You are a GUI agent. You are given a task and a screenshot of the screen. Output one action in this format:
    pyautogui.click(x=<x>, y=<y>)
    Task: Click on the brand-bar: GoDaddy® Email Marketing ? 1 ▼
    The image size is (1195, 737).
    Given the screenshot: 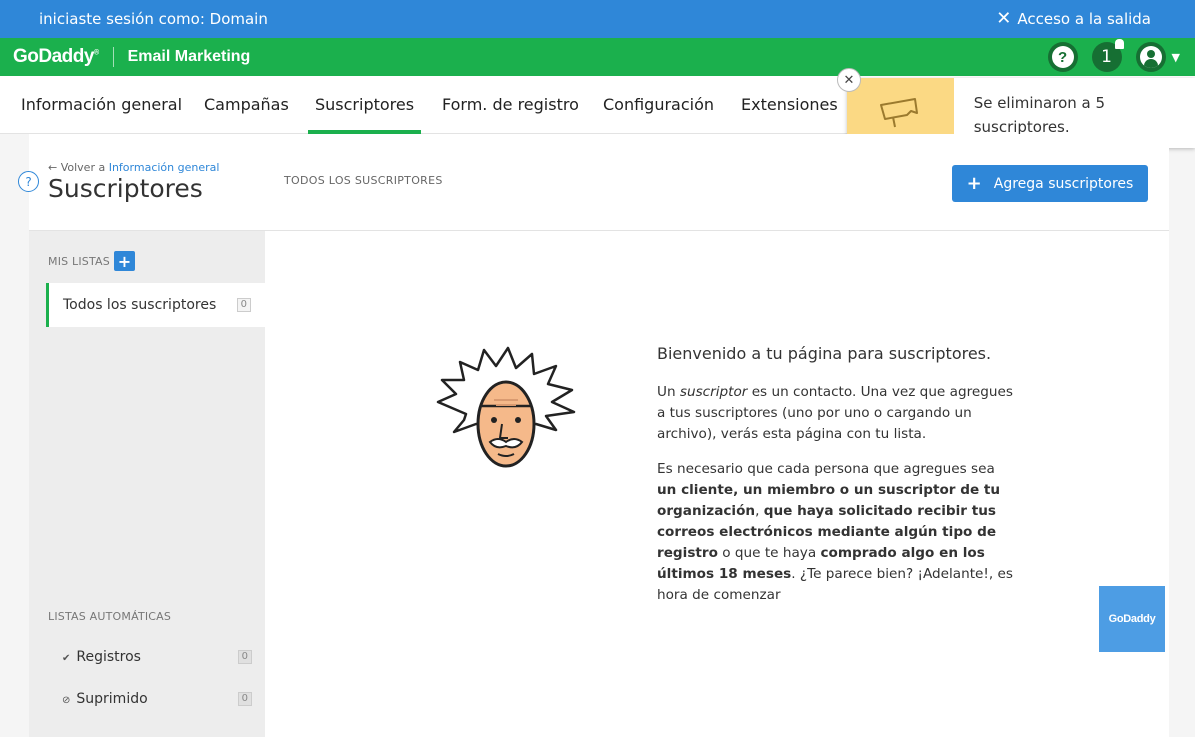 What is the action you would take?
    pyautogui.click(x=597, y=57)
    